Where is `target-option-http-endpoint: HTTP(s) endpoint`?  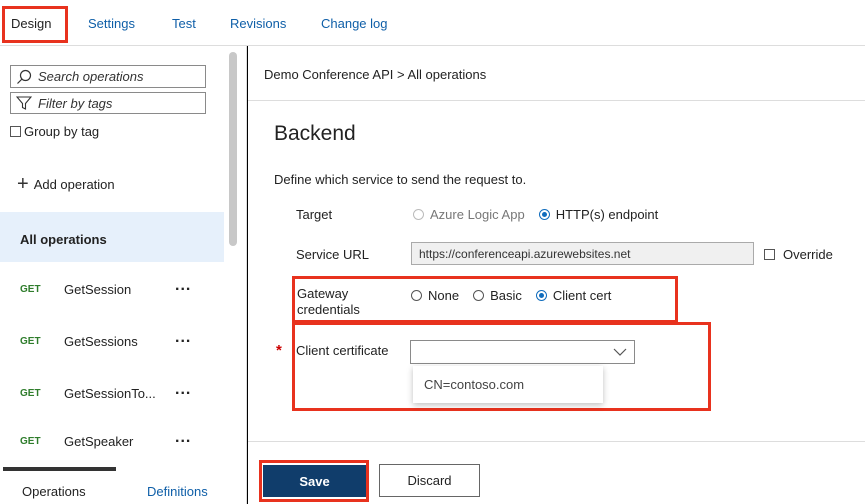
target-option-http-endpoint: HTTP(s) endpoint is located at coordinates (598, 214).